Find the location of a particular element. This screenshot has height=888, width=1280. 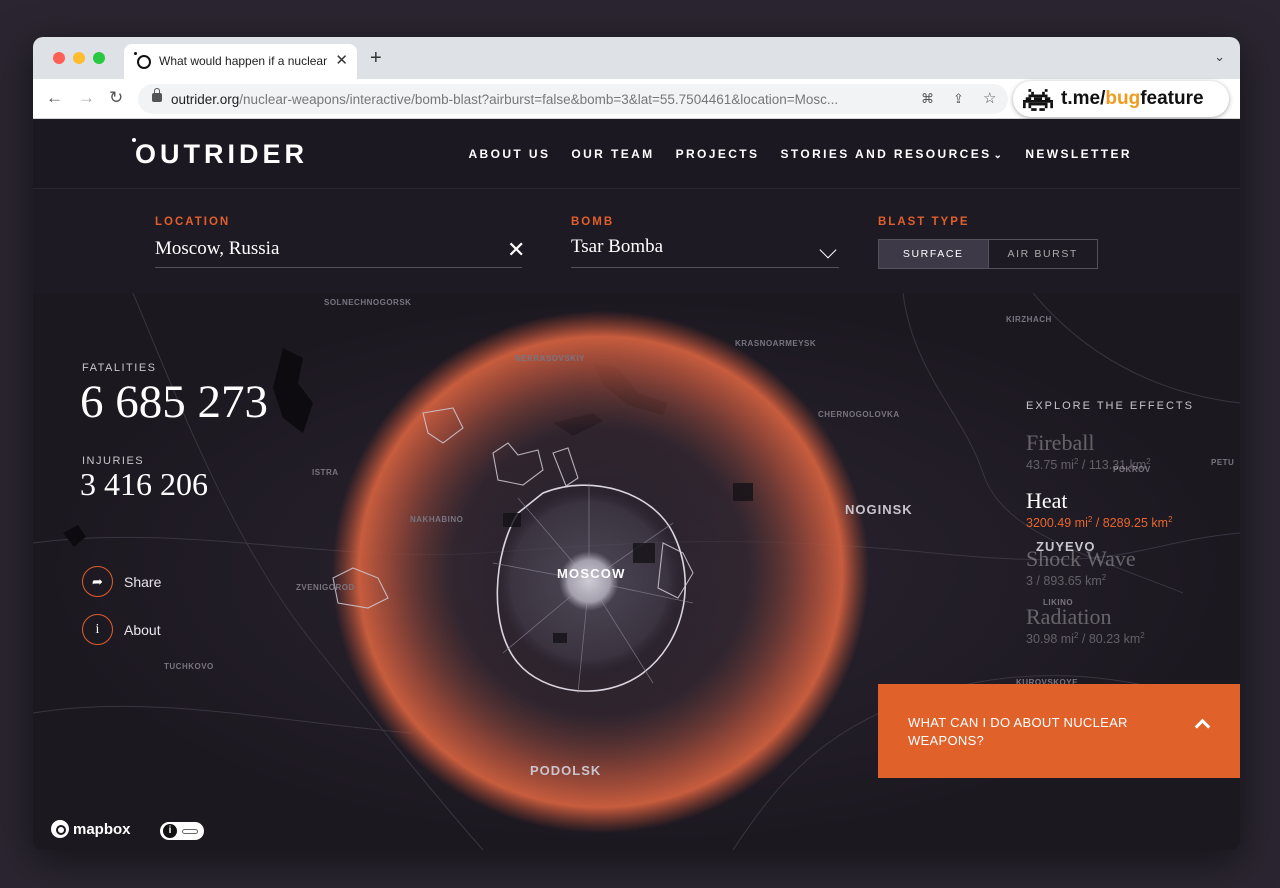

nav-our-team: OUR TEAM is located at coordinates (612, 154).